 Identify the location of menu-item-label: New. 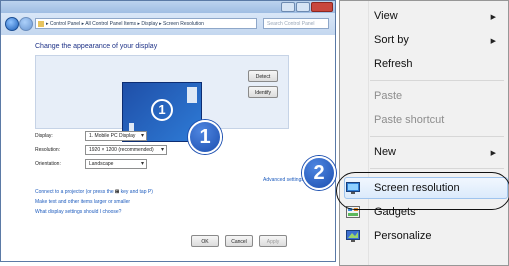
(385, 152).